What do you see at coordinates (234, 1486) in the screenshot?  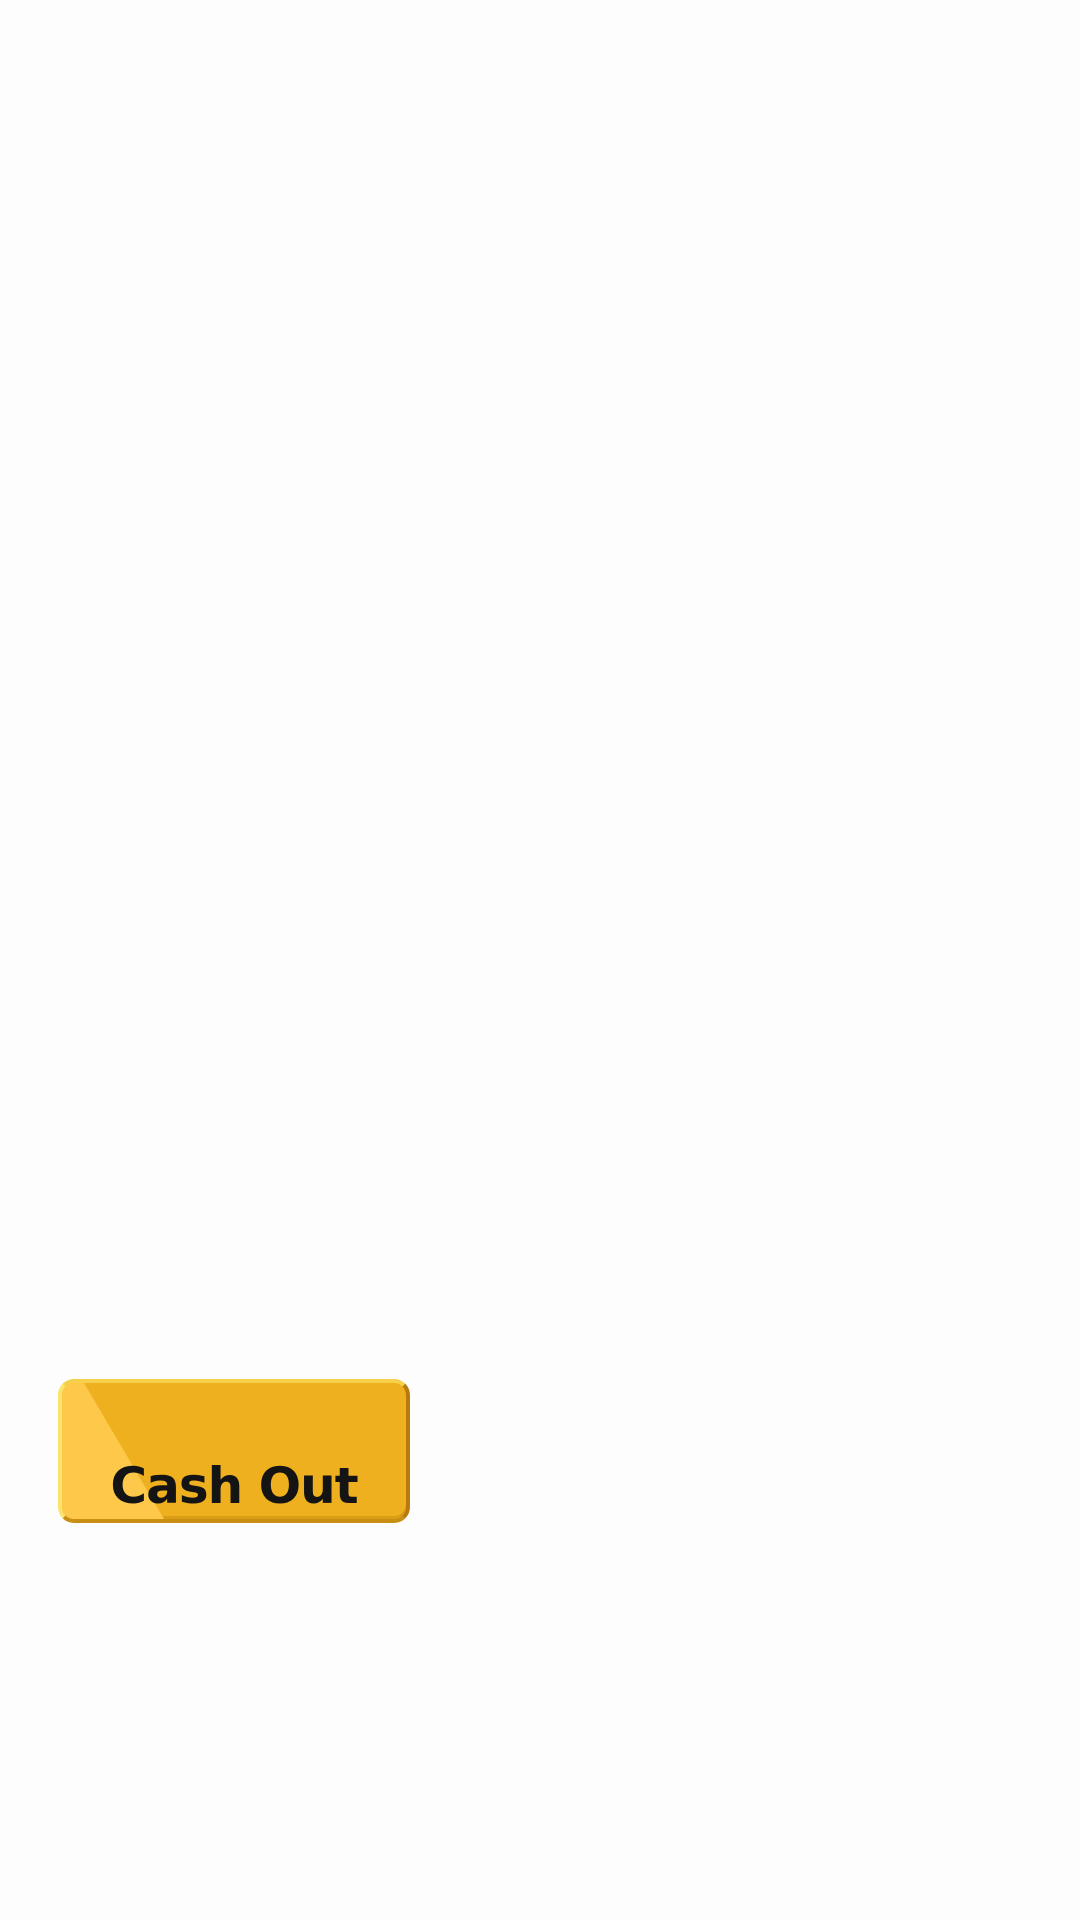 I see `cash-out-label: Cash Out` at bounding box center [234, 1486].